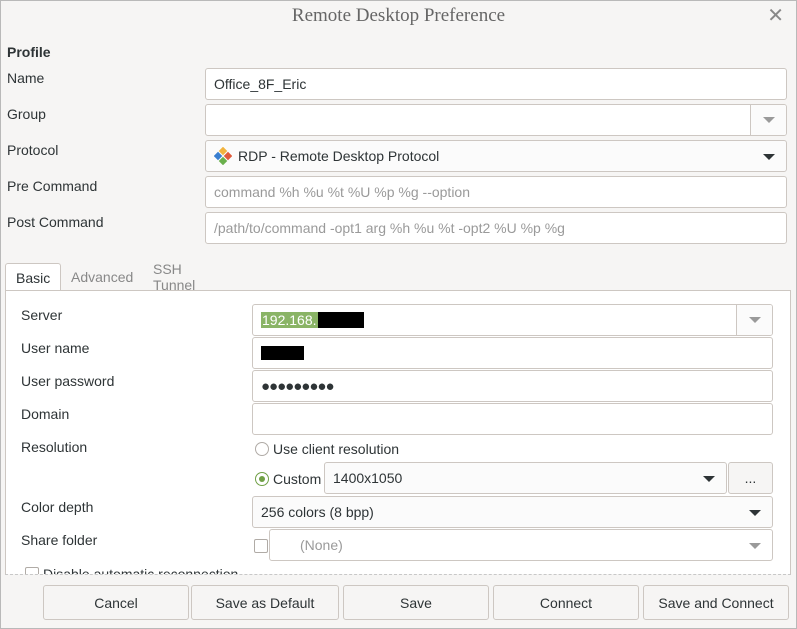  I want to click on server-combo: 192.168., so click(512, 320).